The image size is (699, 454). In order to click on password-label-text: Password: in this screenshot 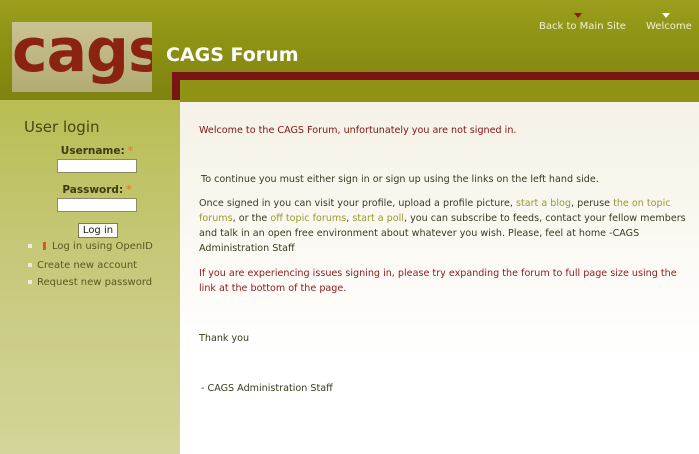, I will do `click(93, 190)`.